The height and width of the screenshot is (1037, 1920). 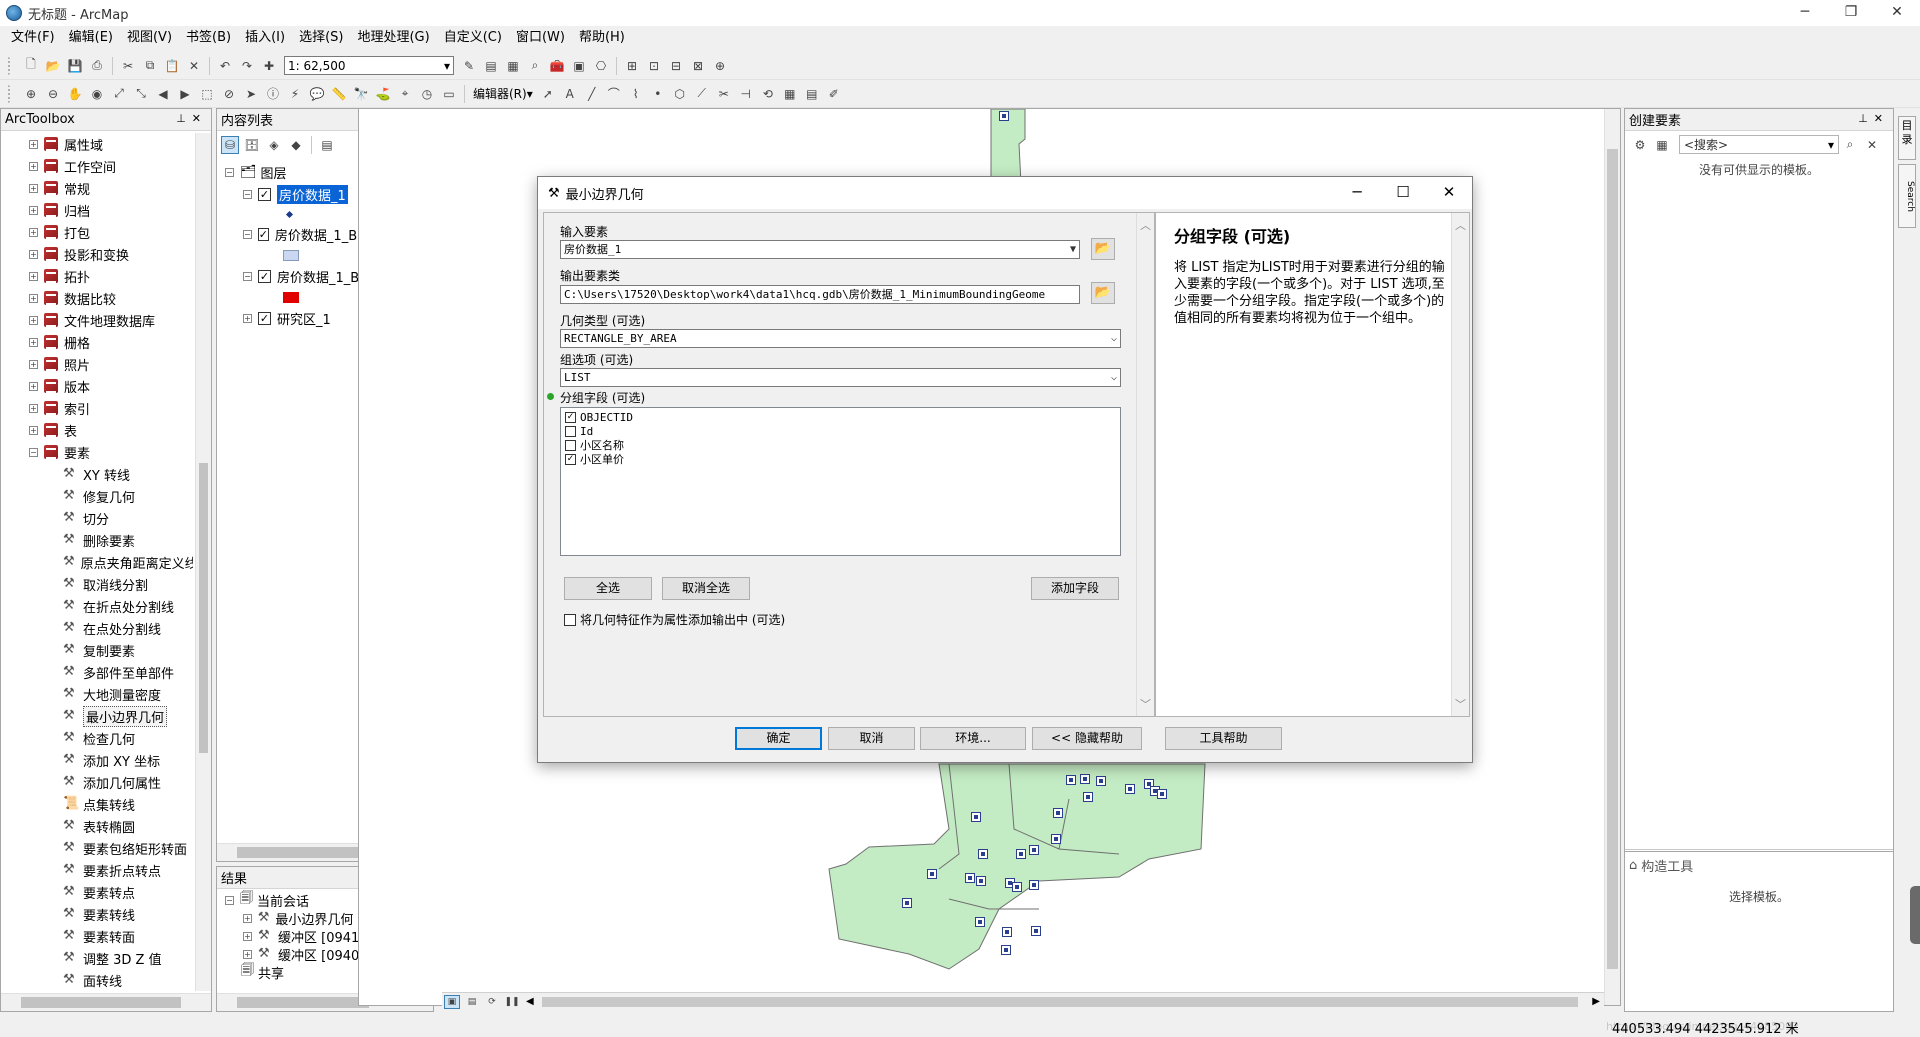 What do you see at coordinates (91, 38) in the screenshot?
I see `menu-edit: 编辑(E)` at bounding box center [91, 38].